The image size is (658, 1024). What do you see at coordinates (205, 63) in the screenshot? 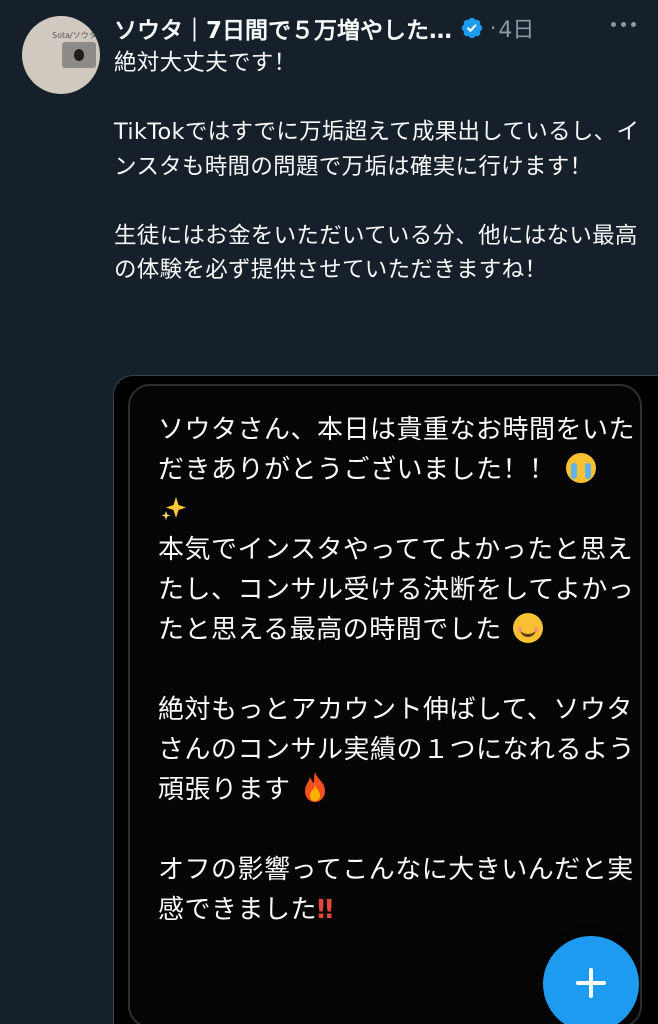
I see `tweet-line: 絶対大丈夫です！` at bounding box center [205, 63].